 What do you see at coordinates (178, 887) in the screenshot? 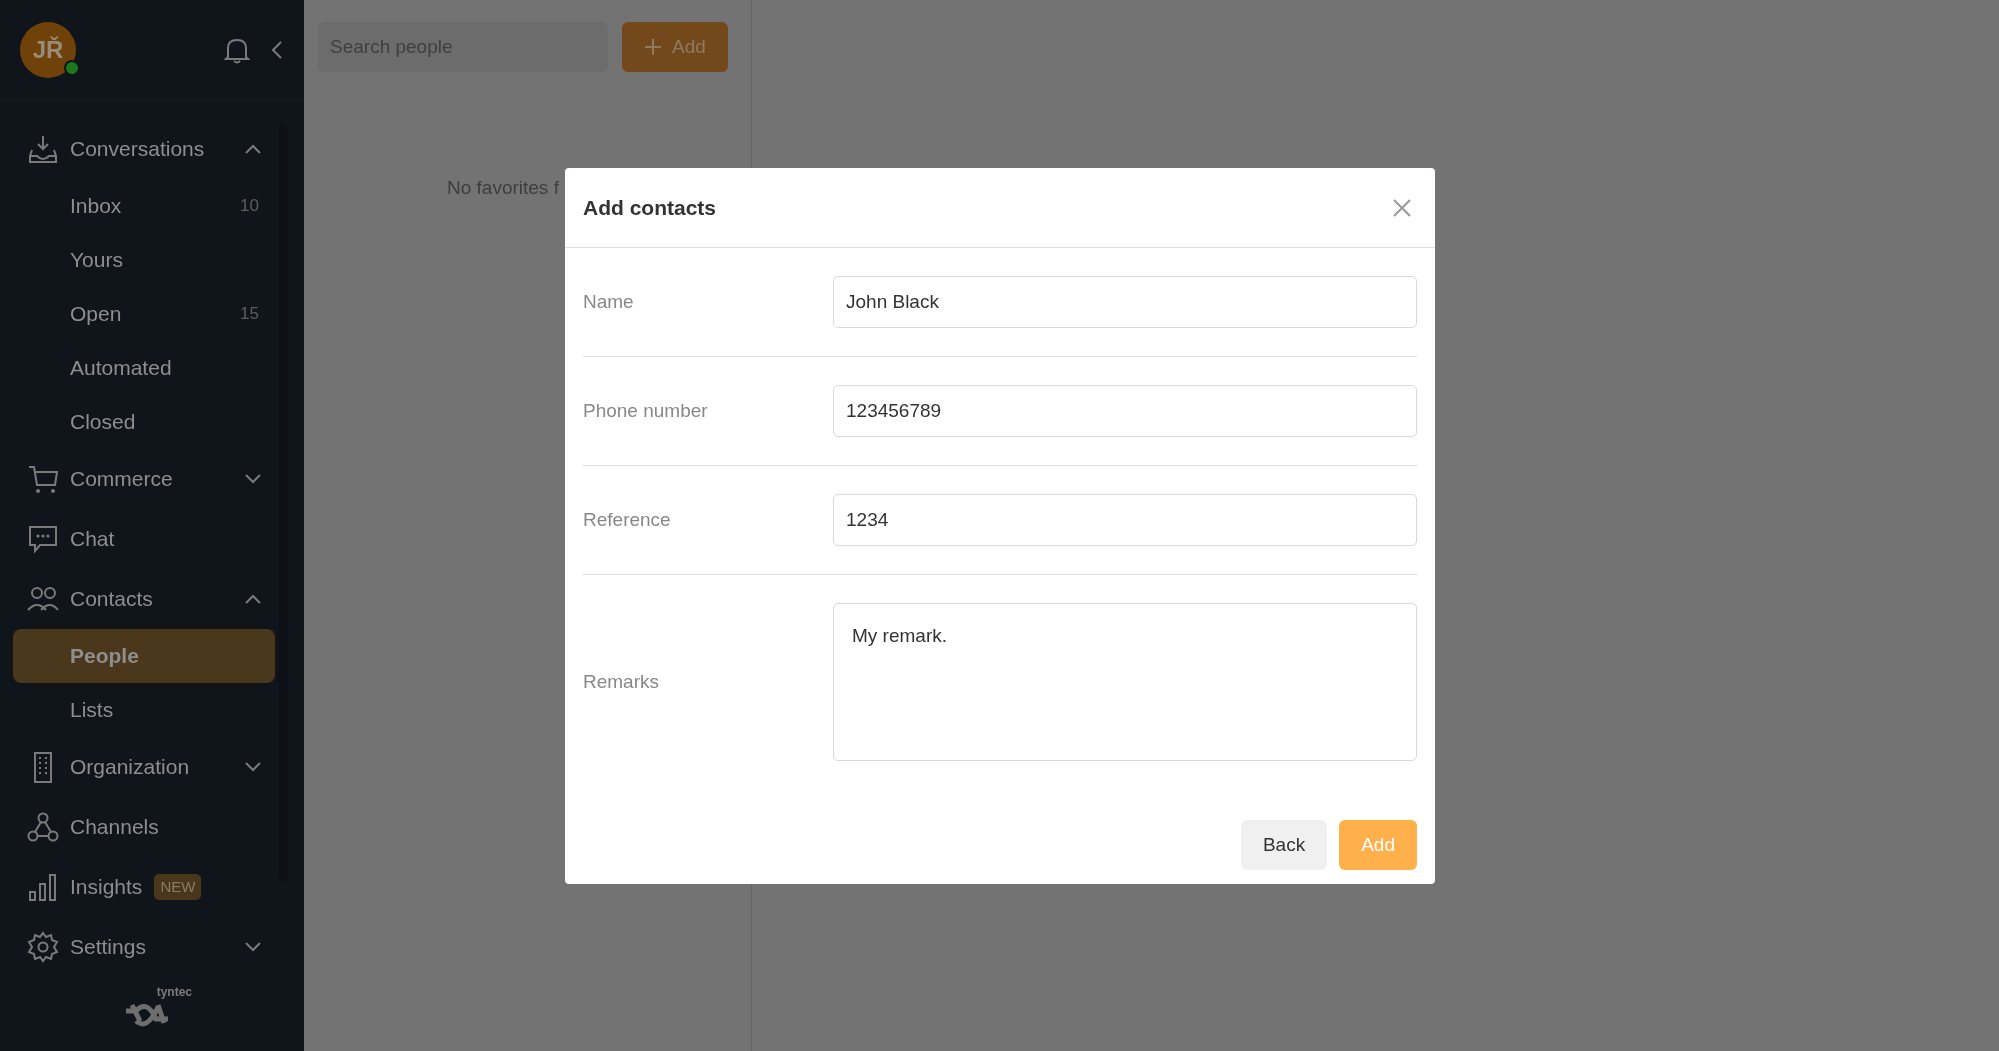
I see `new-badge: NEW` at bounding box center [178, 887].